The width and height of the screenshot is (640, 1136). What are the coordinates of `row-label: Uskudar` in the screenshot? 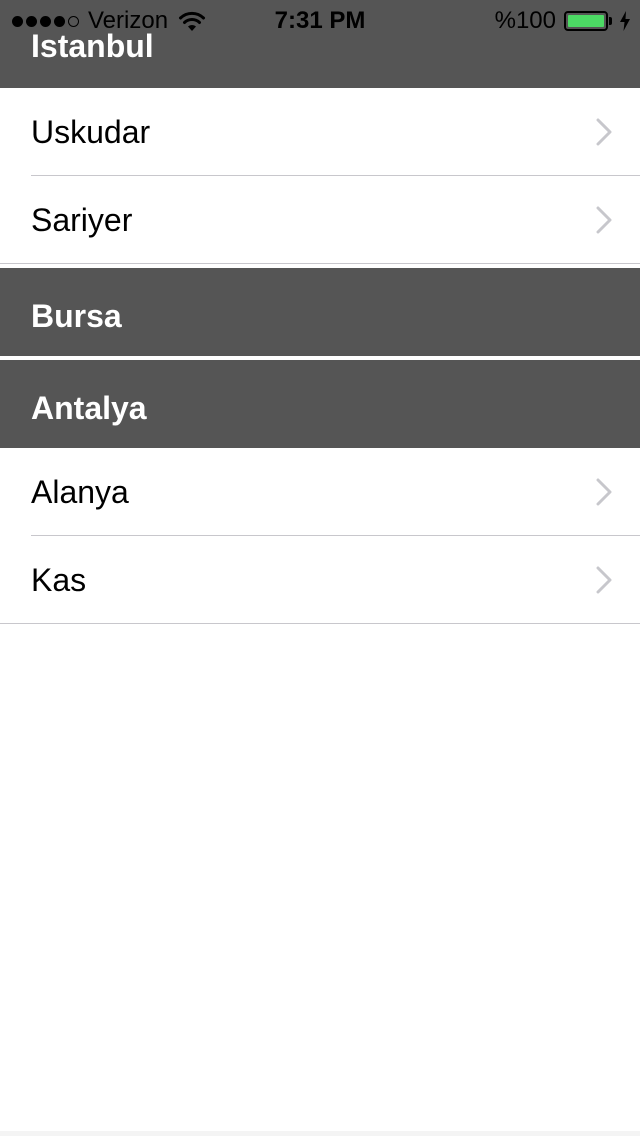 It's located at (91, 132).